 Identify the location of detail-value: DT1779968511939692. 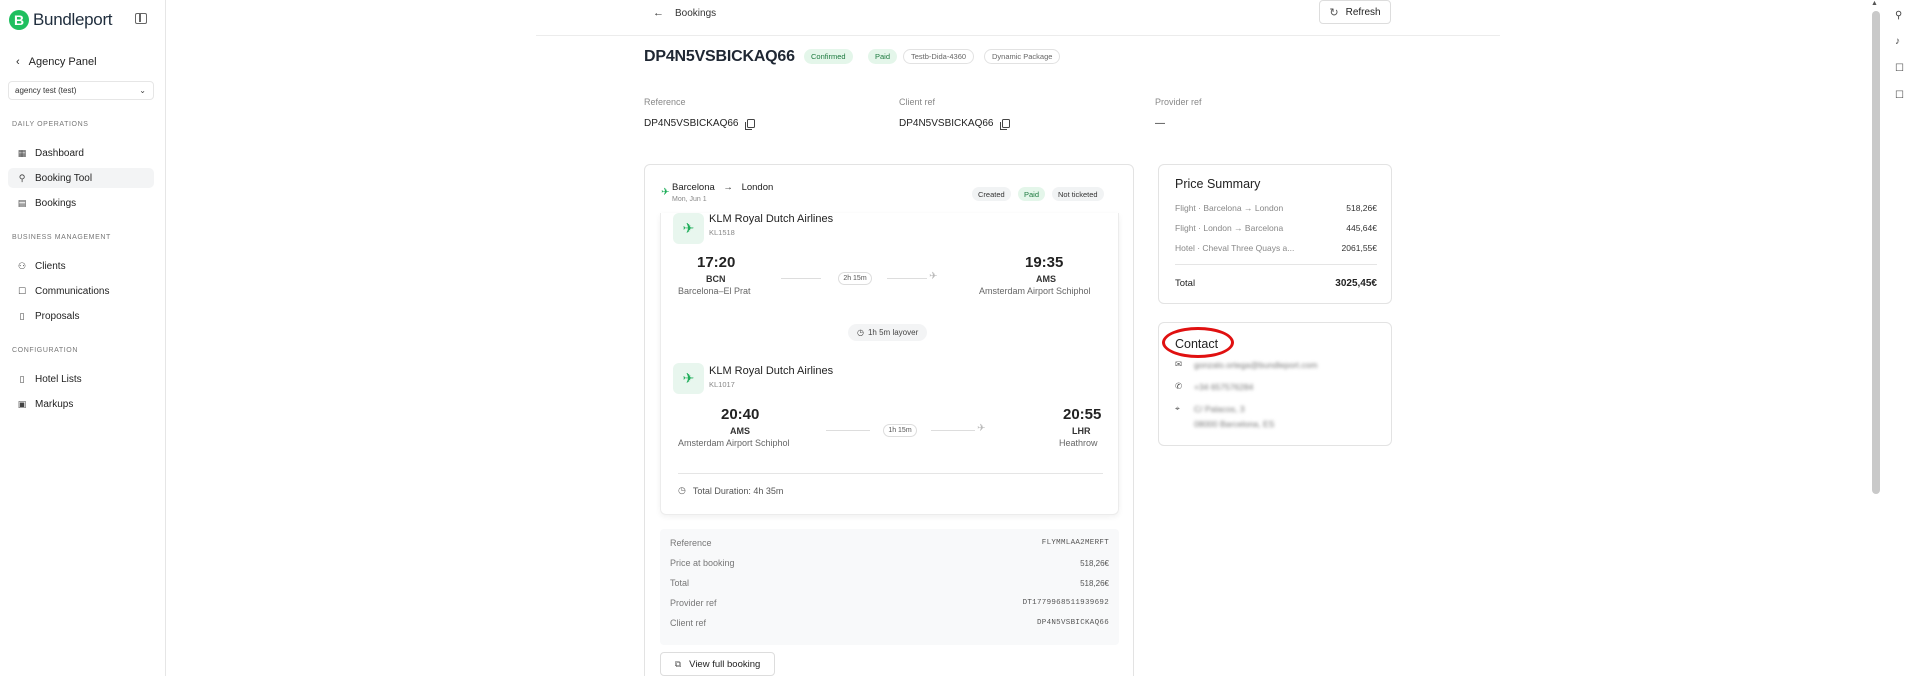
(1065, 603).